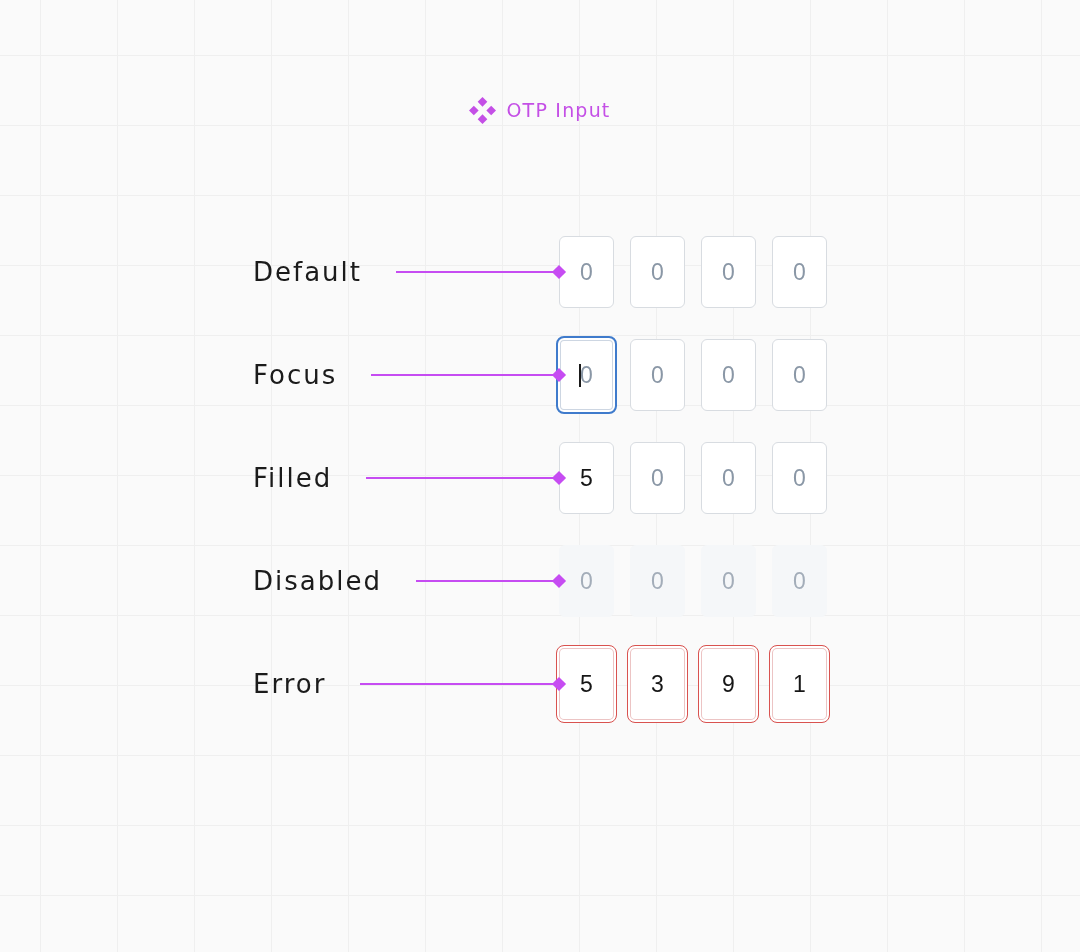  Describe the element at coordinates (558, 110) in the screenshot. I see `page-title: OTP Input` at that location.